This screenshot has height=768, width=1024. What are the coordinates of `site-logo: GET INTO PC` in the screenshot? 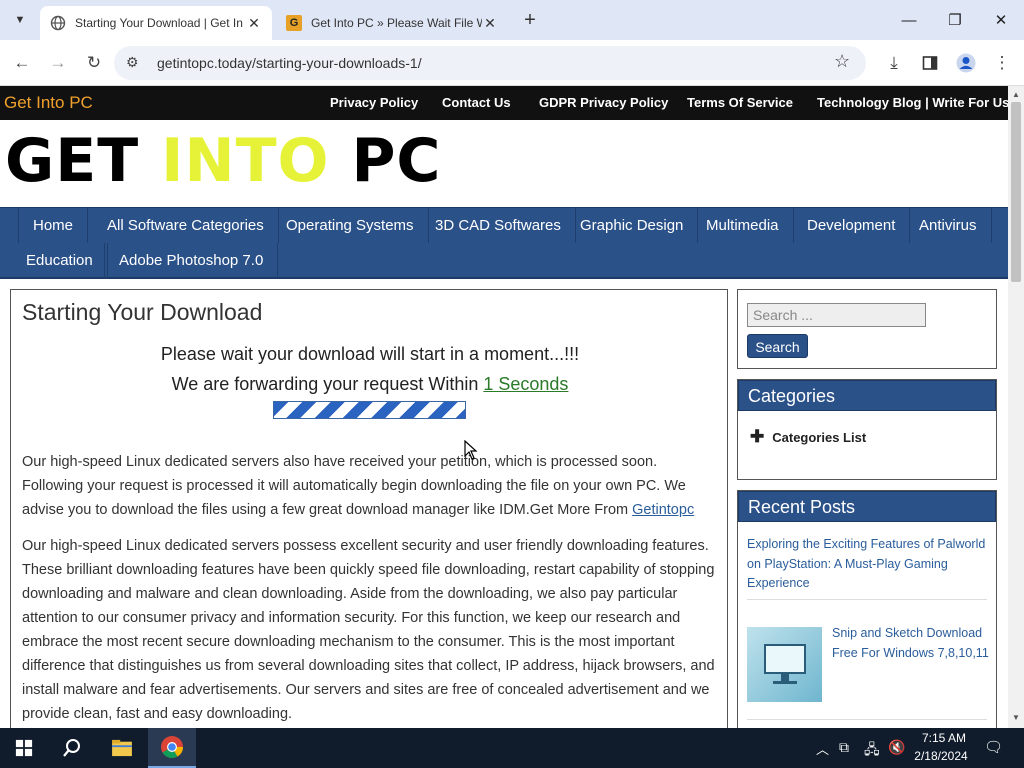 It's located at (223, 161).